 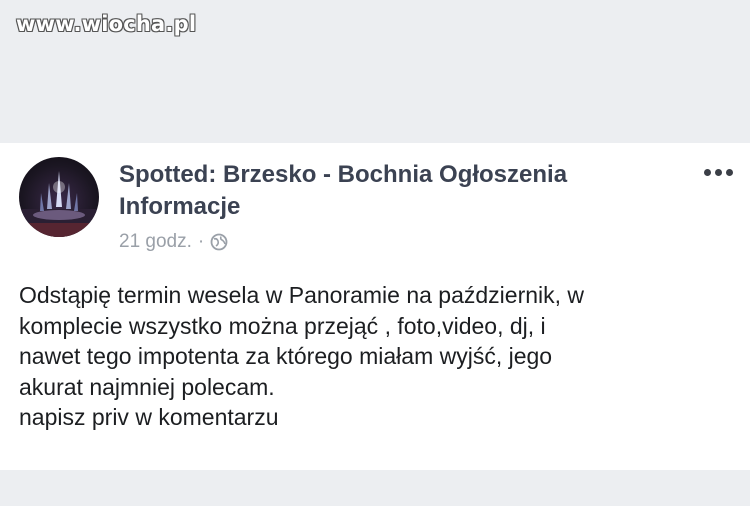 What do you see at coordinates (147, 386) in the screenshot?
I see `post-line: akurat najmniej polecam.` at bounding box center [147, 386].